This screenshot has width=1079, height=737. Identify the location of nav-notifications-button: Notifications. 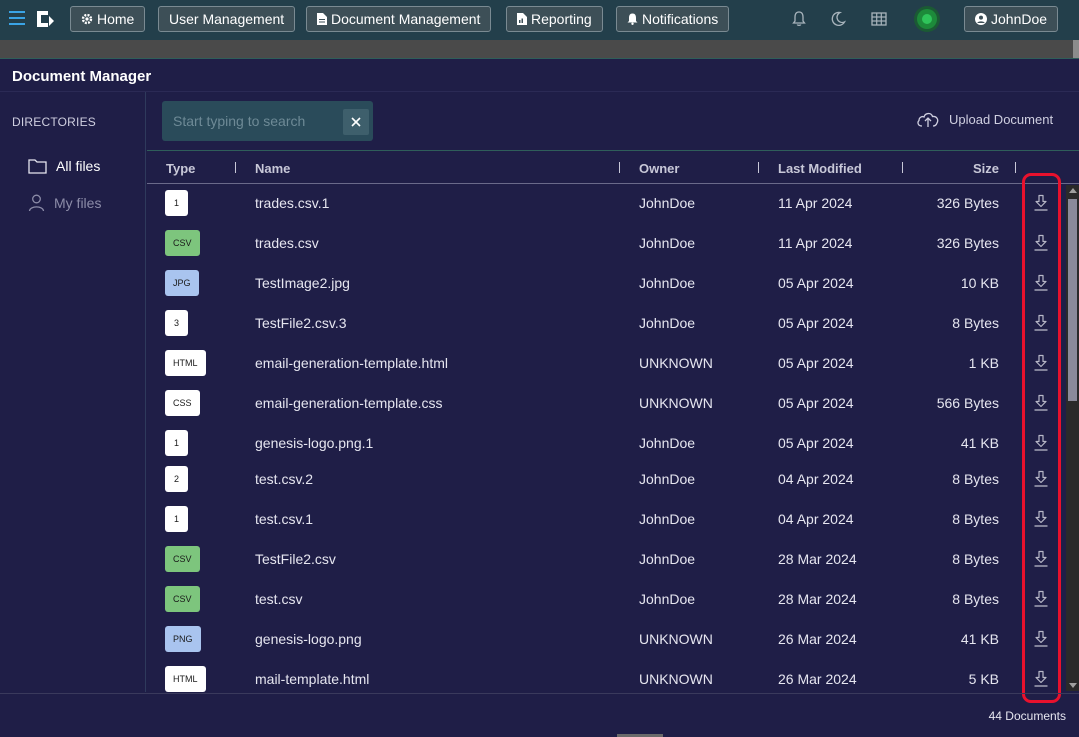
(673, 19).